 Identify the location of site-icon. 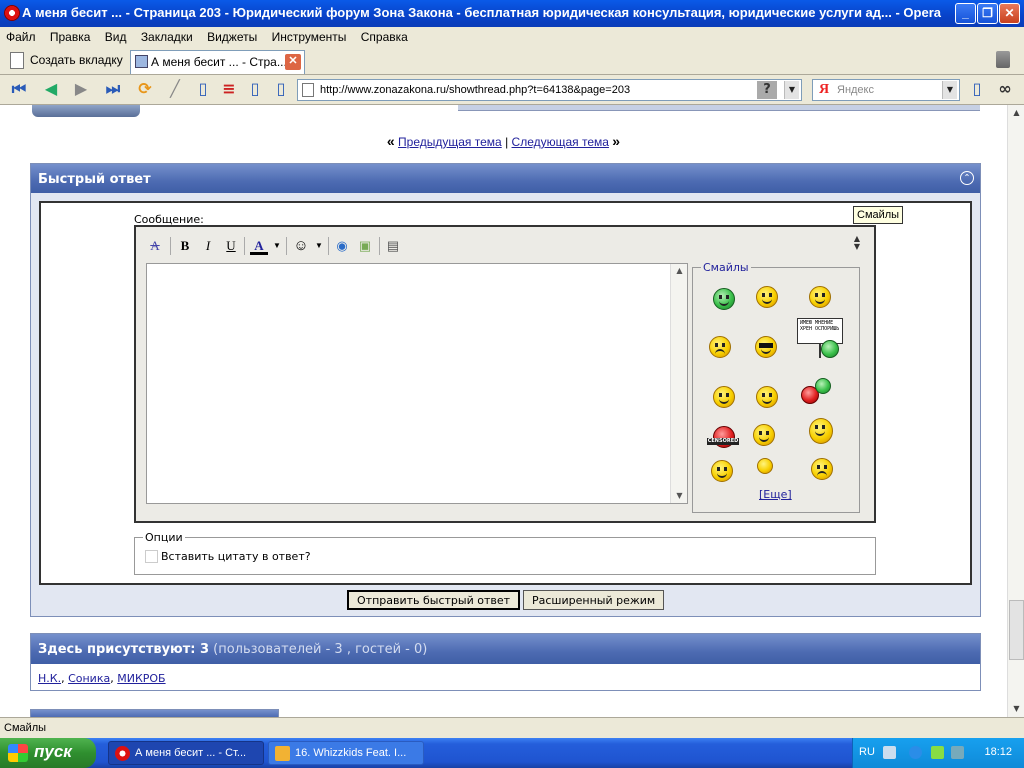
(308, 90).